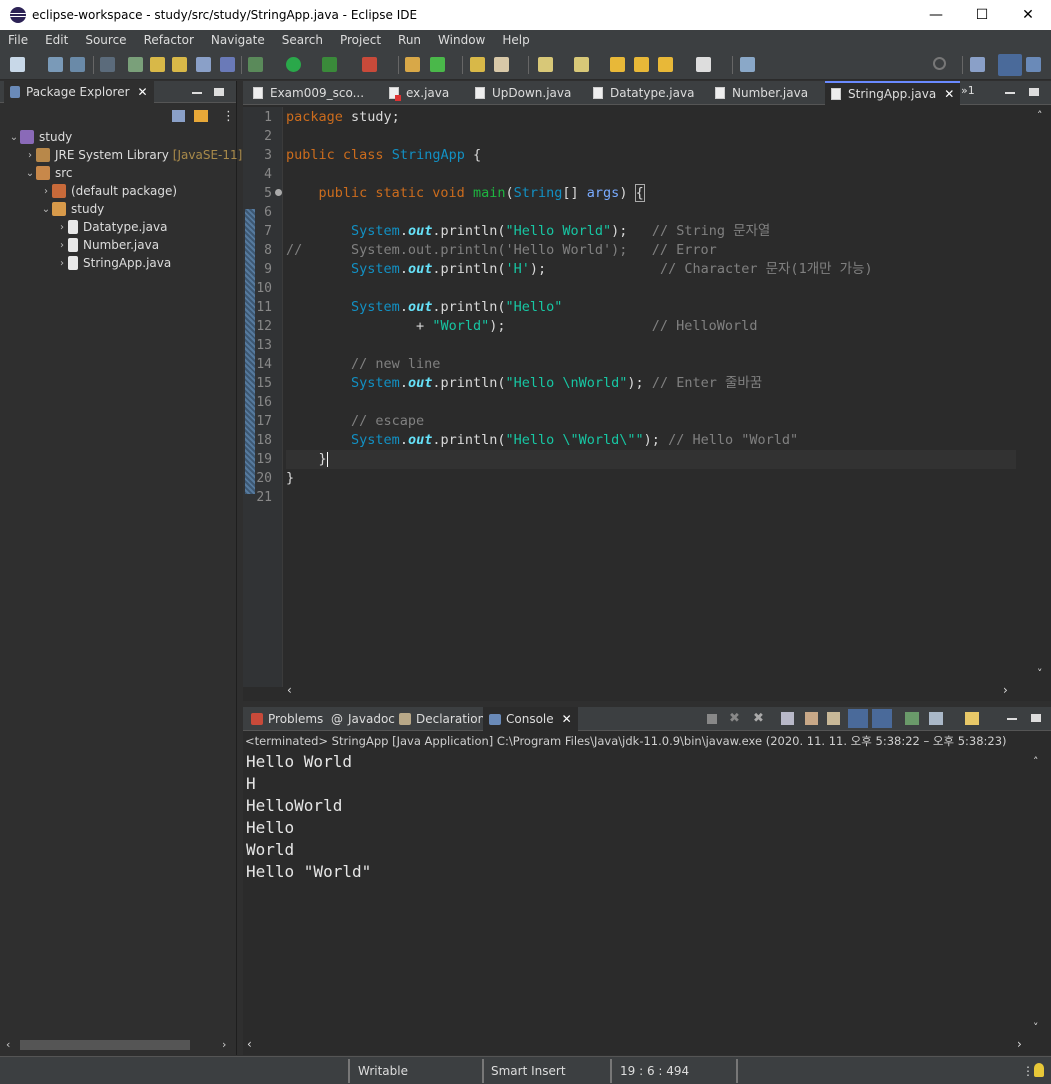 Image resolution: width=1051 pixels, height=1084 pixels. I want to click on view-menu-icon: ⋮, so click(228, 116).